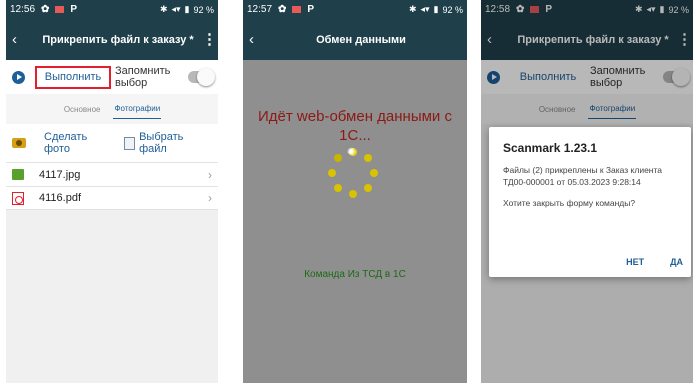  Describe the element at coordinates (635, 262) in the screenshot. I see `no-button: НЕТ` at that location.